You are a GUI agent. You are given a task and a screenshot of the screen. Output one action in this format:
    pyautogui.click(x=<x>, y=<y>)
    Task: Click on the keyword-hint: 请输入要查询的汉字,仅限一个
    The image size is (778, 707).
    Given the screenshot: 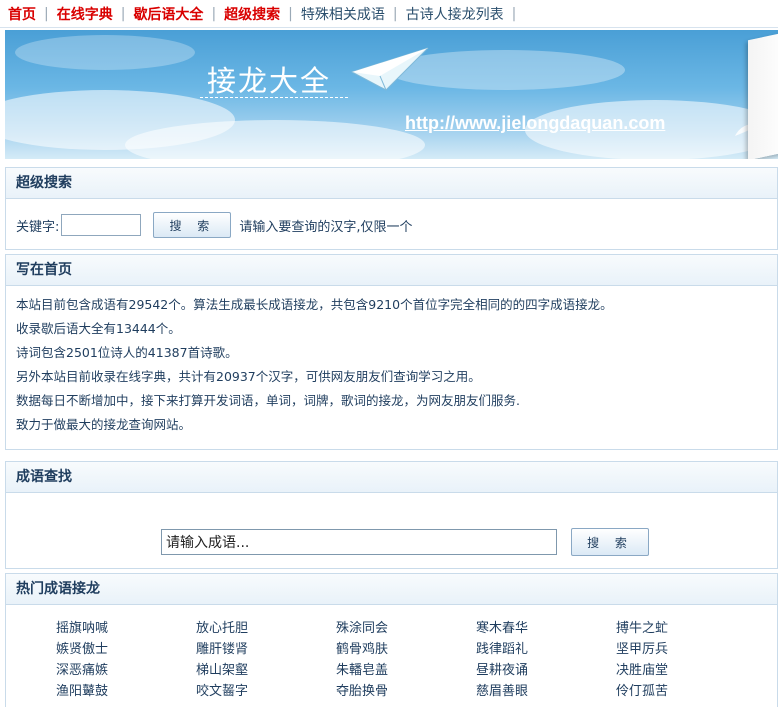 What is the action you would take?
    pyautogui.click(x=326, y=227)
    